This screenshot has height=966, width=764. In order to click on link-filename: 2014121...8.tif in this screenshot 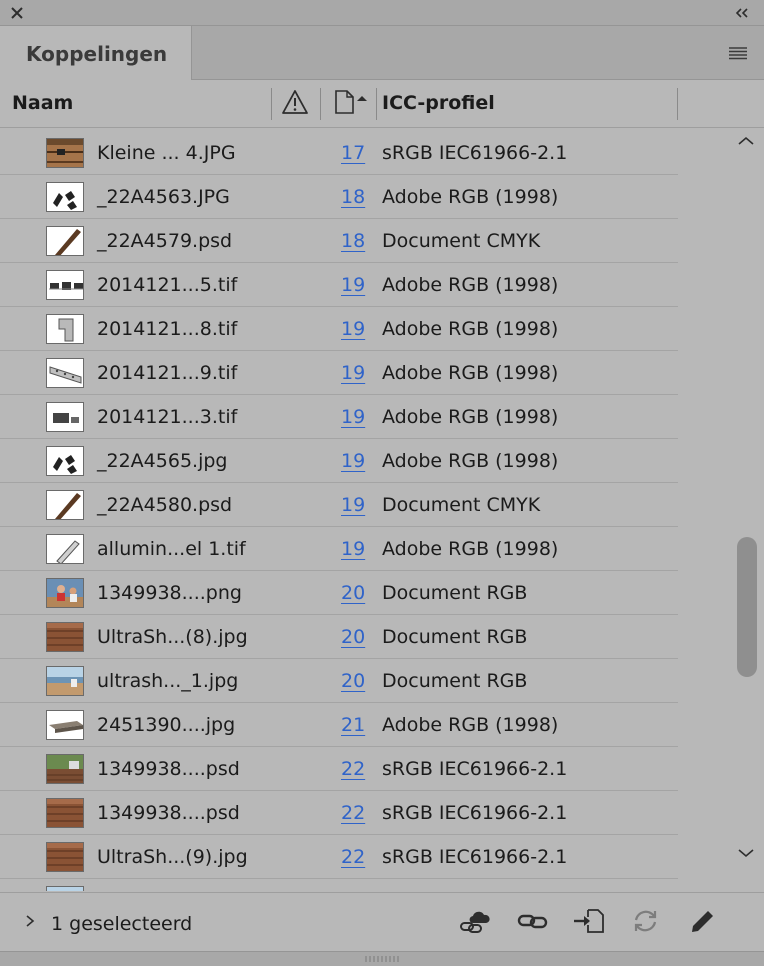, I will do `click(167, 329)`.